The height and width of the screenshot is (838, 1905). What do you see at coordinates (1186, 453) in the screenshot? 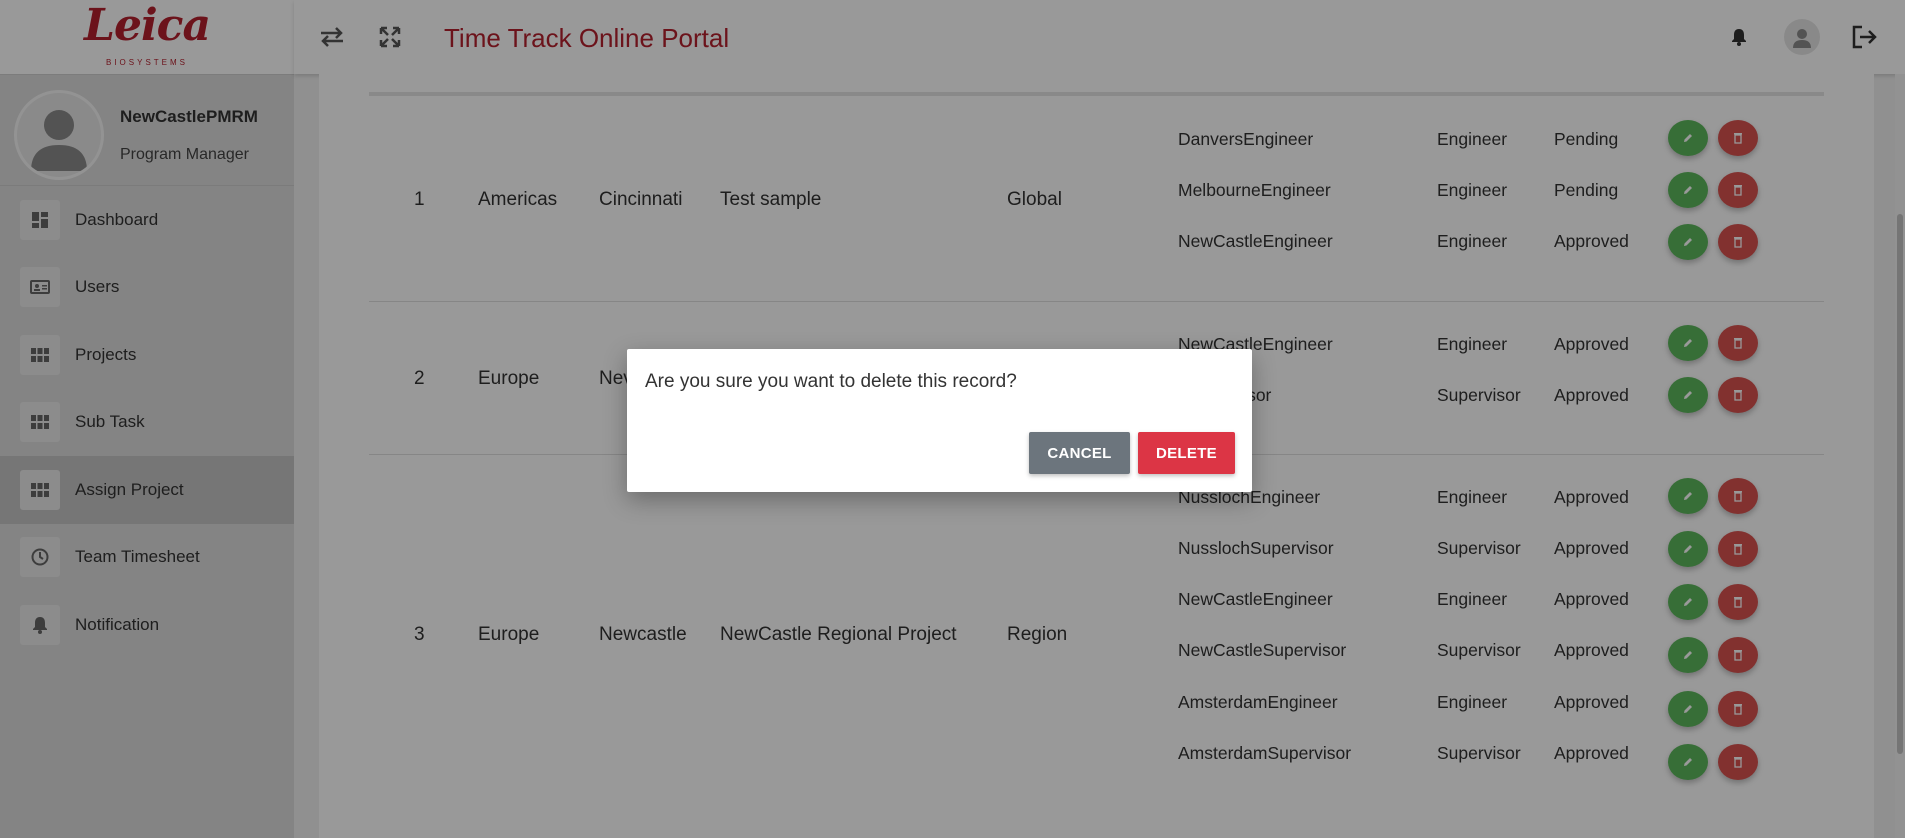
I see `confirm-delete-button: DELETE` at bounding box center [1186, 453].